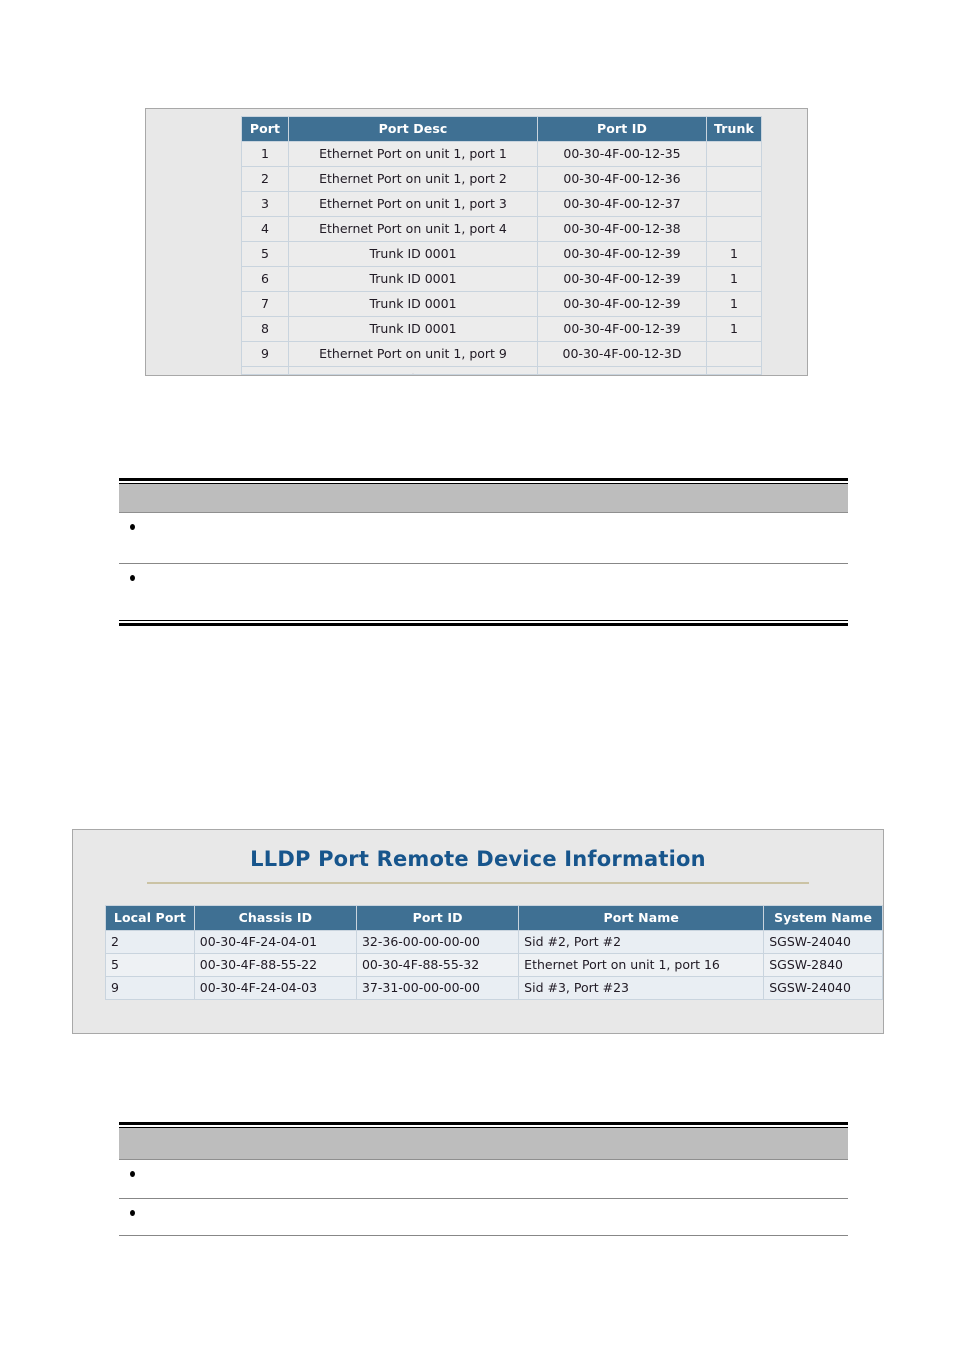  What do you see at coordinates (483, 498) in the screenshot?
I see `note-top-header-band` at bounding box center [483, 498].